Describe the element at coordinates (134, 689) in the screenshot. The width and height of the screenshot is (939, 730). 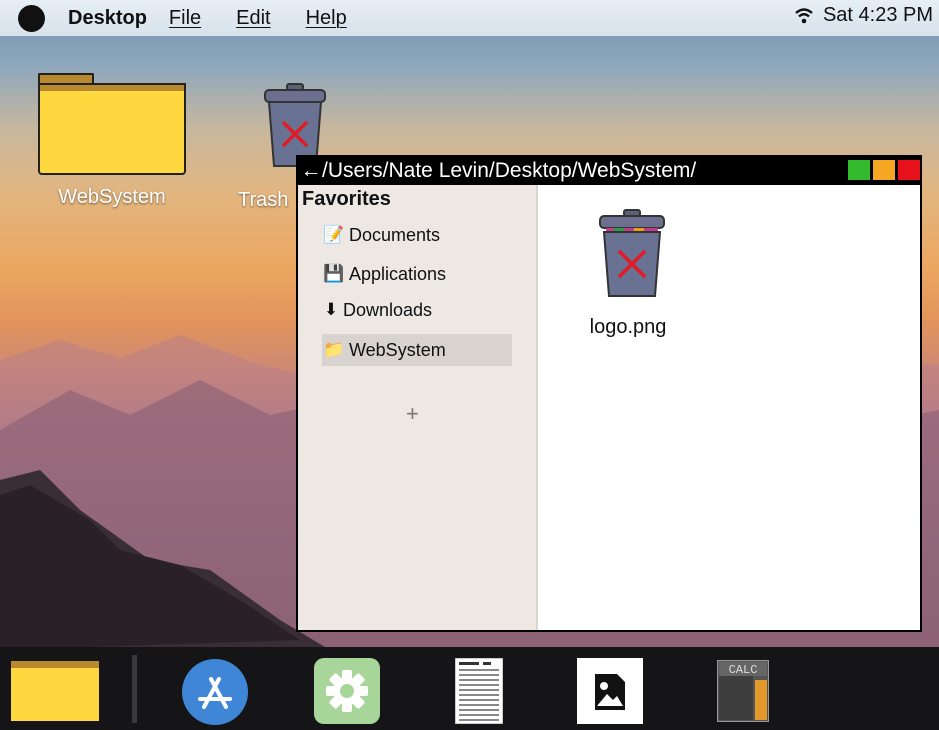
I see `dock-separator` at that location.